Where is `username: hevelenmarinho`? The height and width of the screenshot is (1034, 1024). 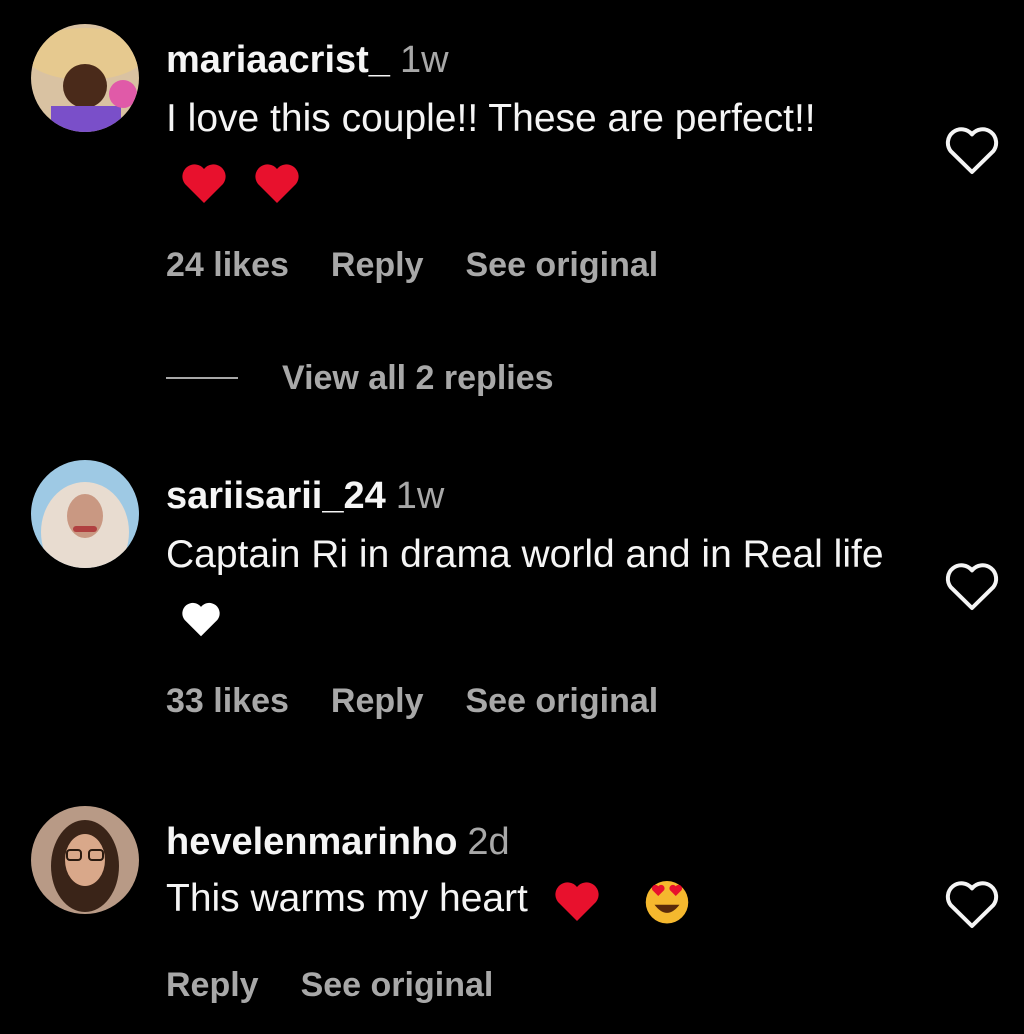 username: hevelenmarinho is located at coordinates (311, 842).